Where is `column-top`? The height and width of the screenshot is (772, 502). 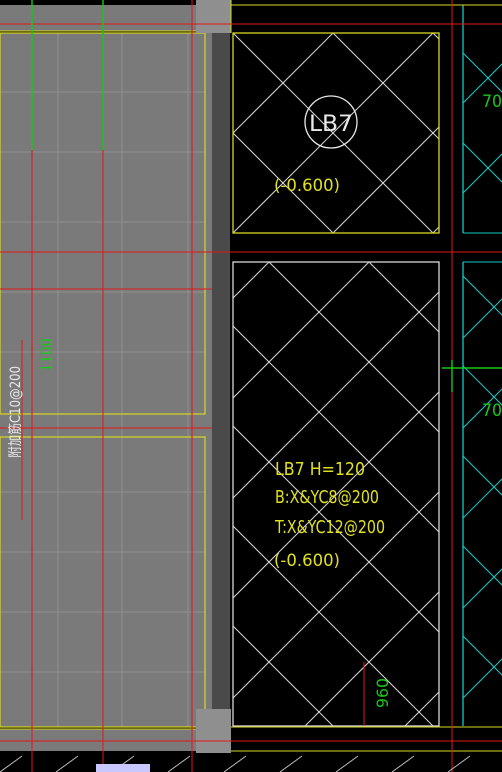 column-top is located at coordinates (213, 16).